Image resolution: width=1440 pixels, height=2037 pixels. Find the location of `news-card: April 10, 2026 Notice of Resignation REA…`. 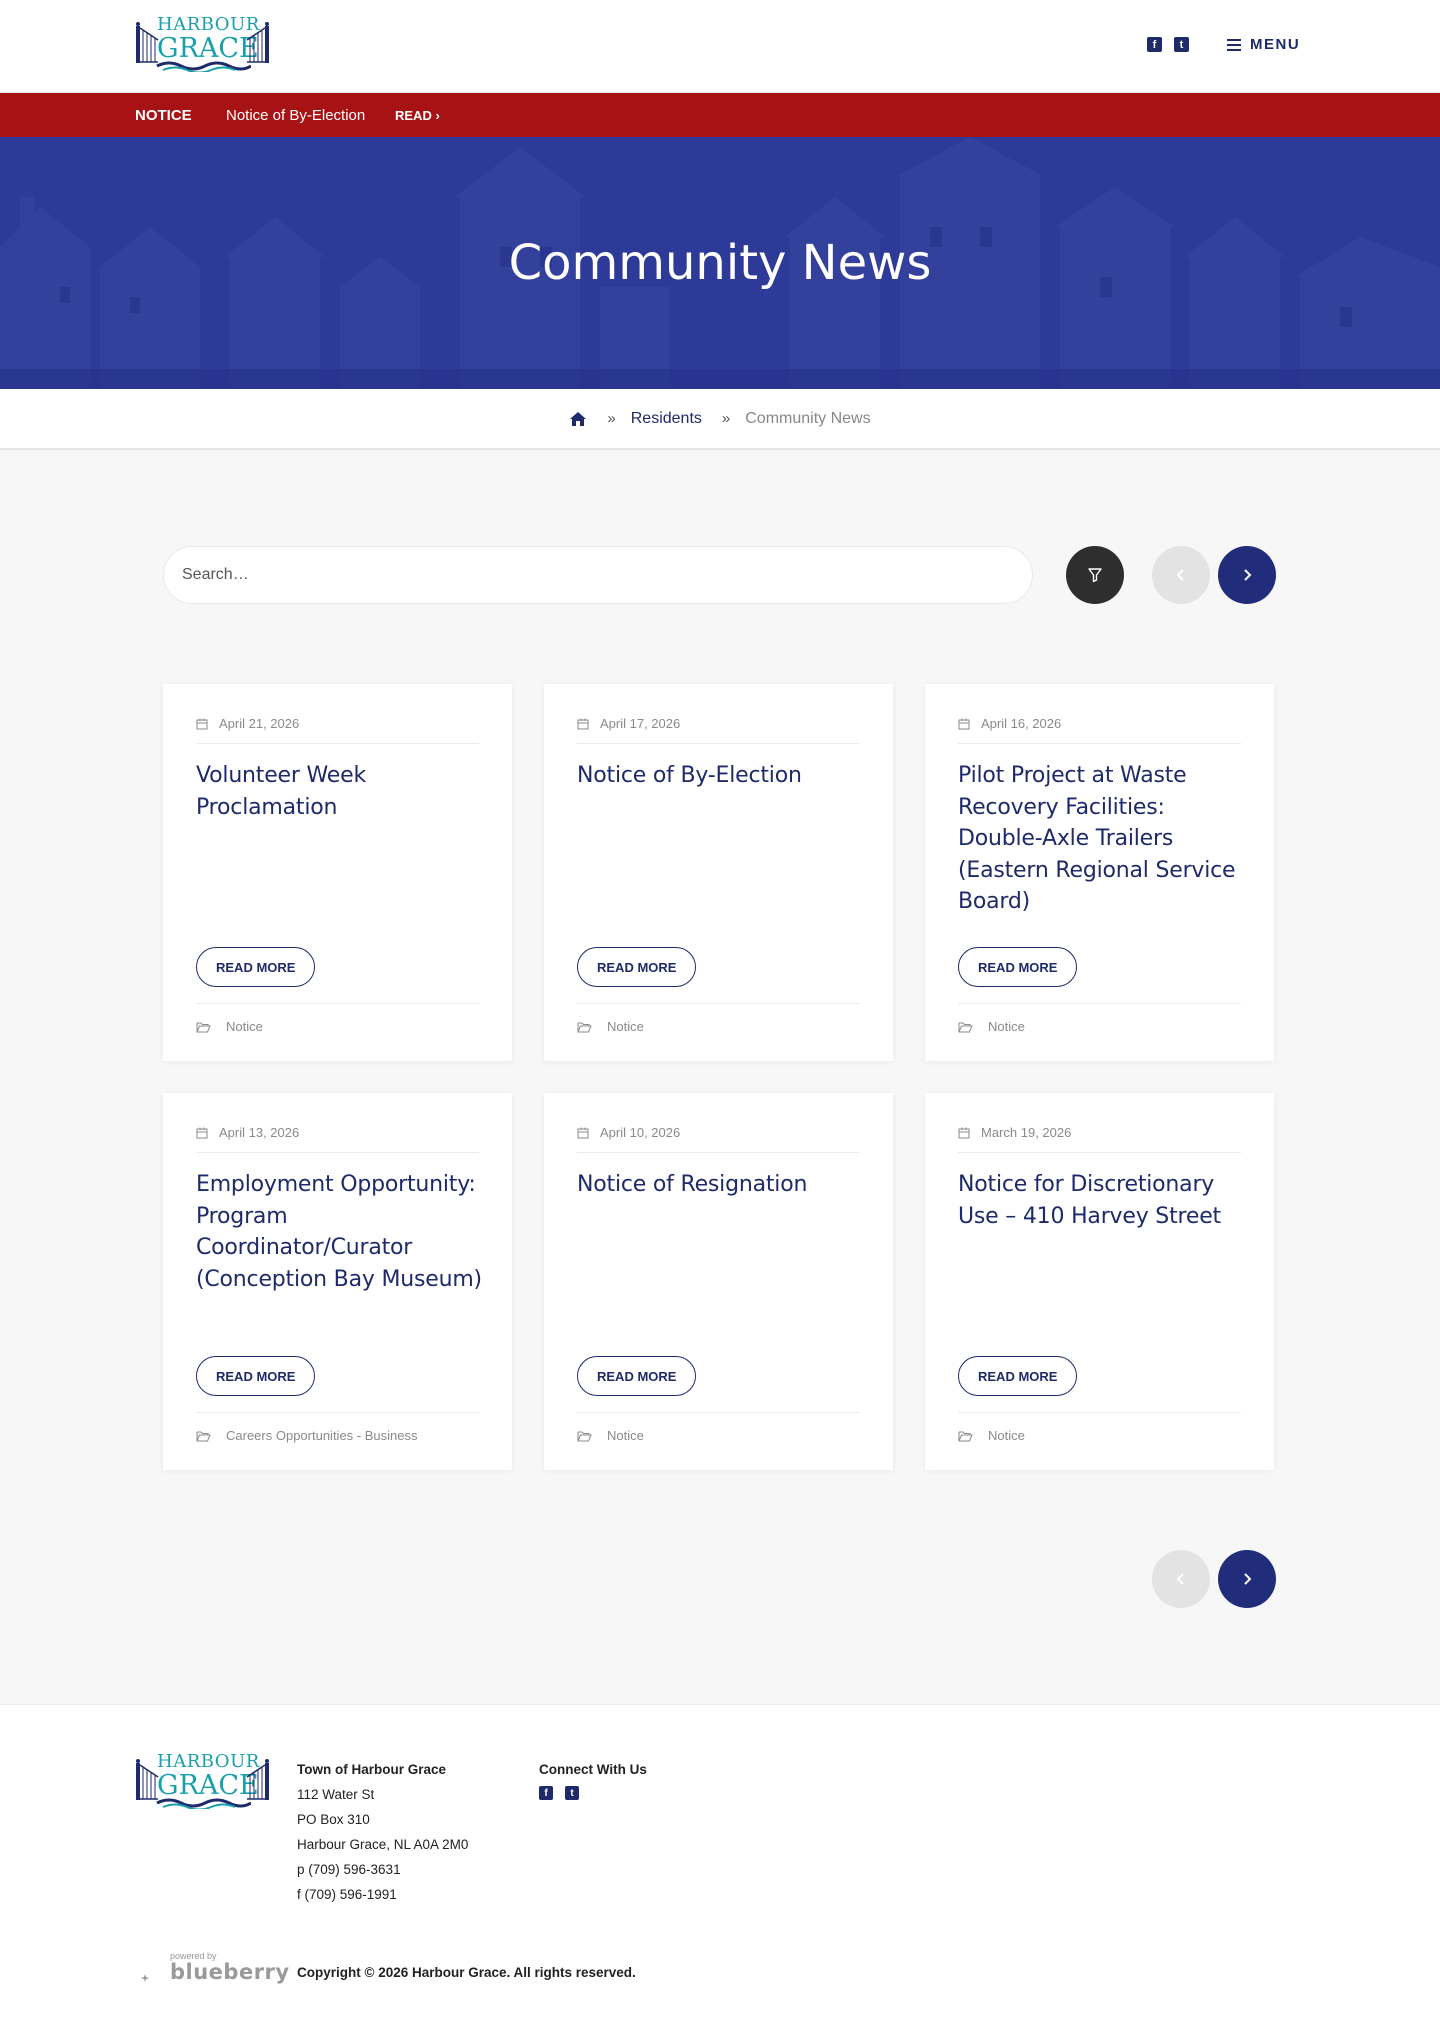

news-card: April 10, 2026 Notice of Resignation REA… is located at coordinates (718, 1281).